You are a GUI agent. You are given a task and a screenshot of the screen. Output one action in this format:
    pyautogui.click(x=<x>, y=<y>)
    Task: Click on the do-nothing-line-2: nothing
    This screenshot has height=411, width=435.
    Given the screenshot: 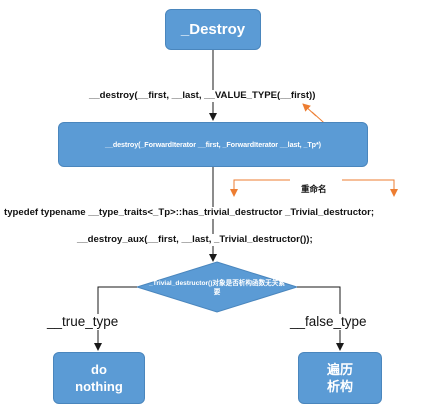 What is the action you would take?
    pyautogui.click(x=99, y=386)
    